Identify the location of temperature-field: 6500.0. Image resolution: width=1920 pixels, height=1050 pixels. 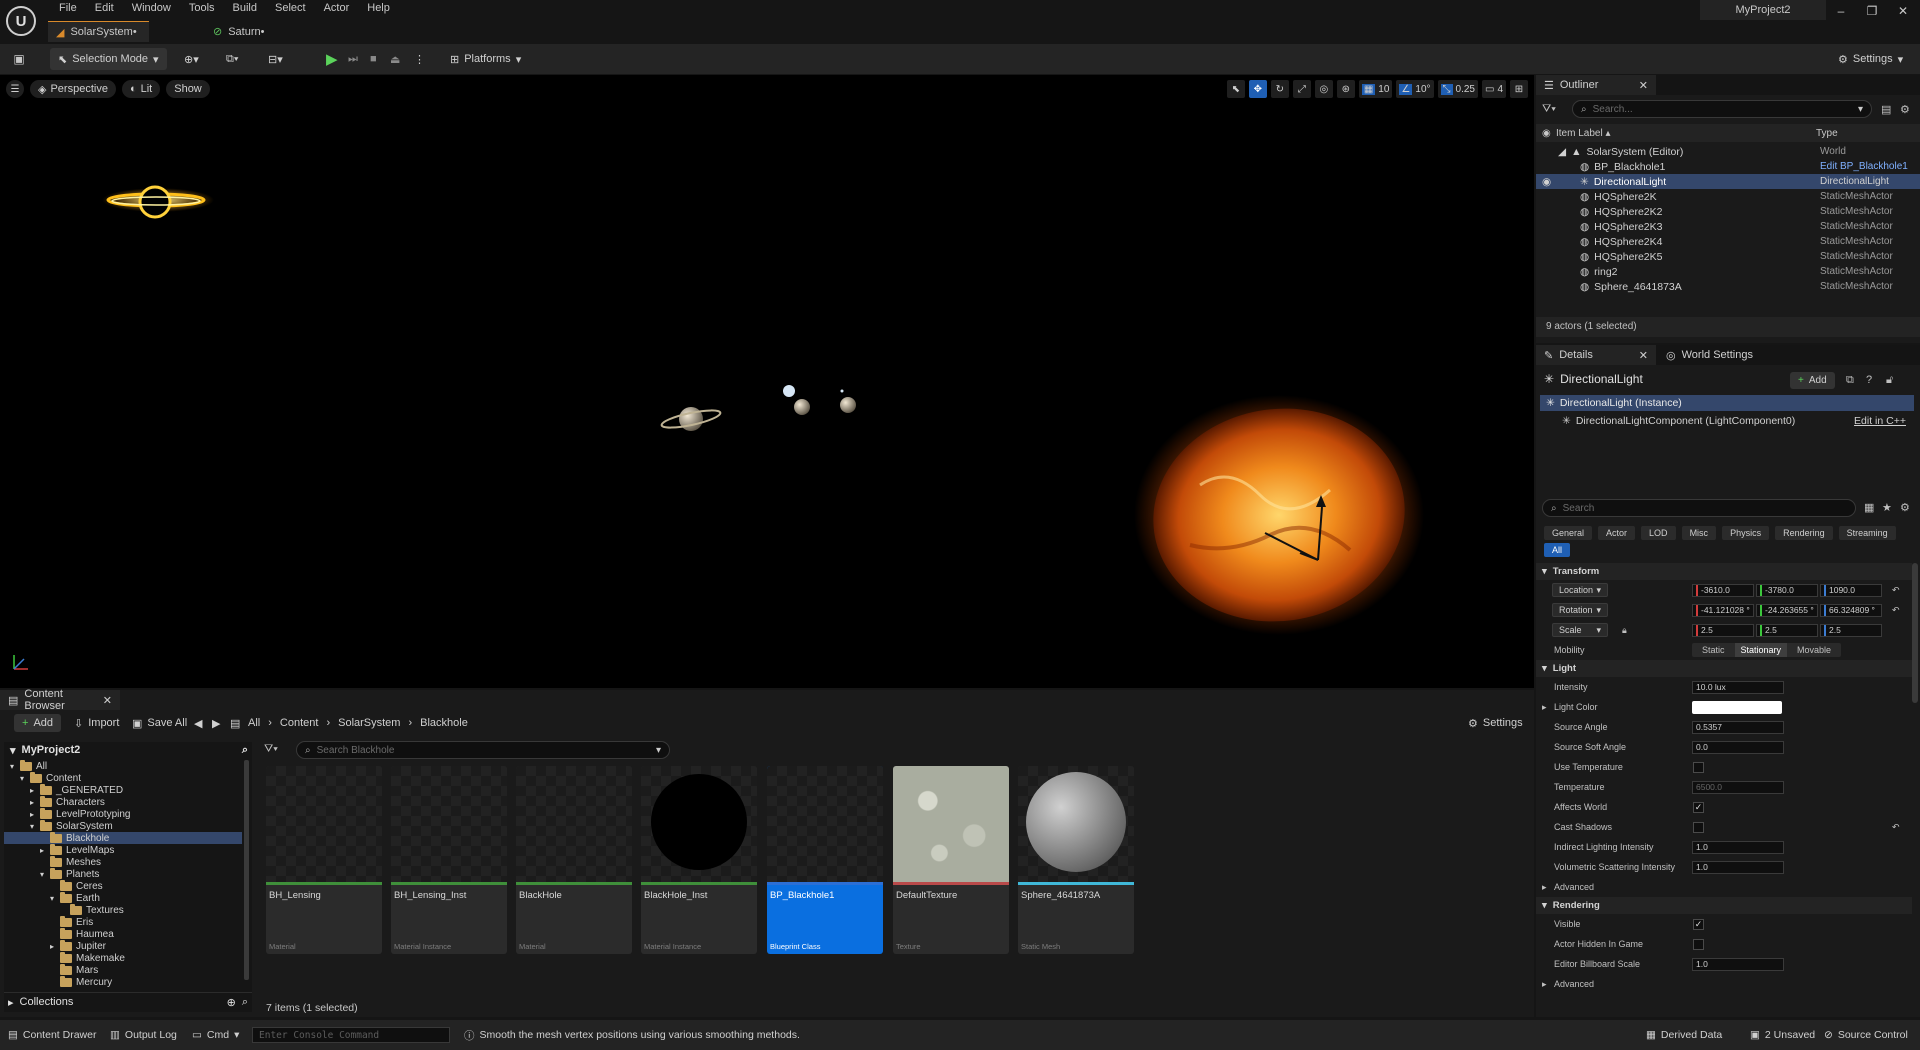
(1738, 787).